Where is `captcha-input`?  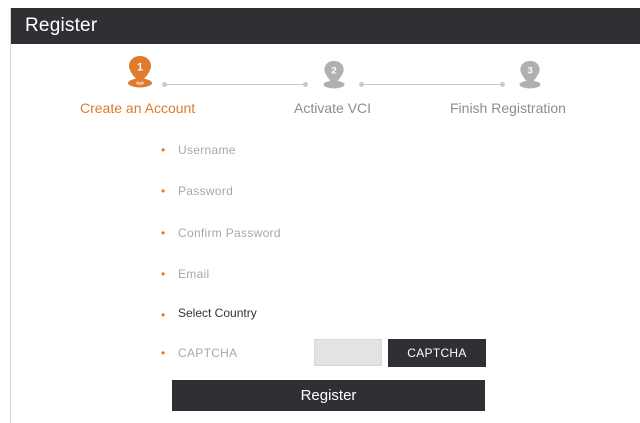
captcha-input is located at coordinates (238, 353).